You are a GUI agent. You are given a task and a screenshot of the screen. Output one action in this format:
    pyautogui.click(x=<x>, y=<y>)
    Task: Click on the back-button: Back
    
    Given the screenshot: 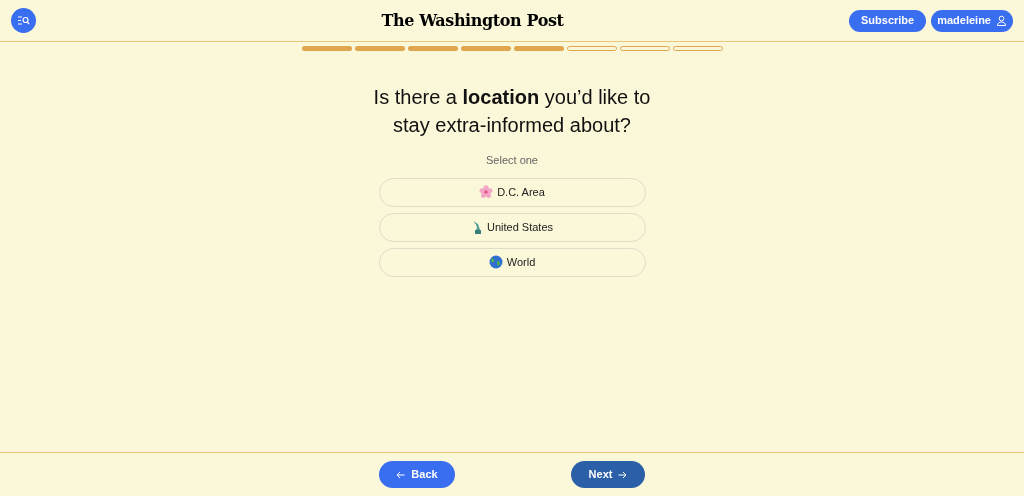 What is the action you would take?
    pyautogui.click(x=417, y=474)
    